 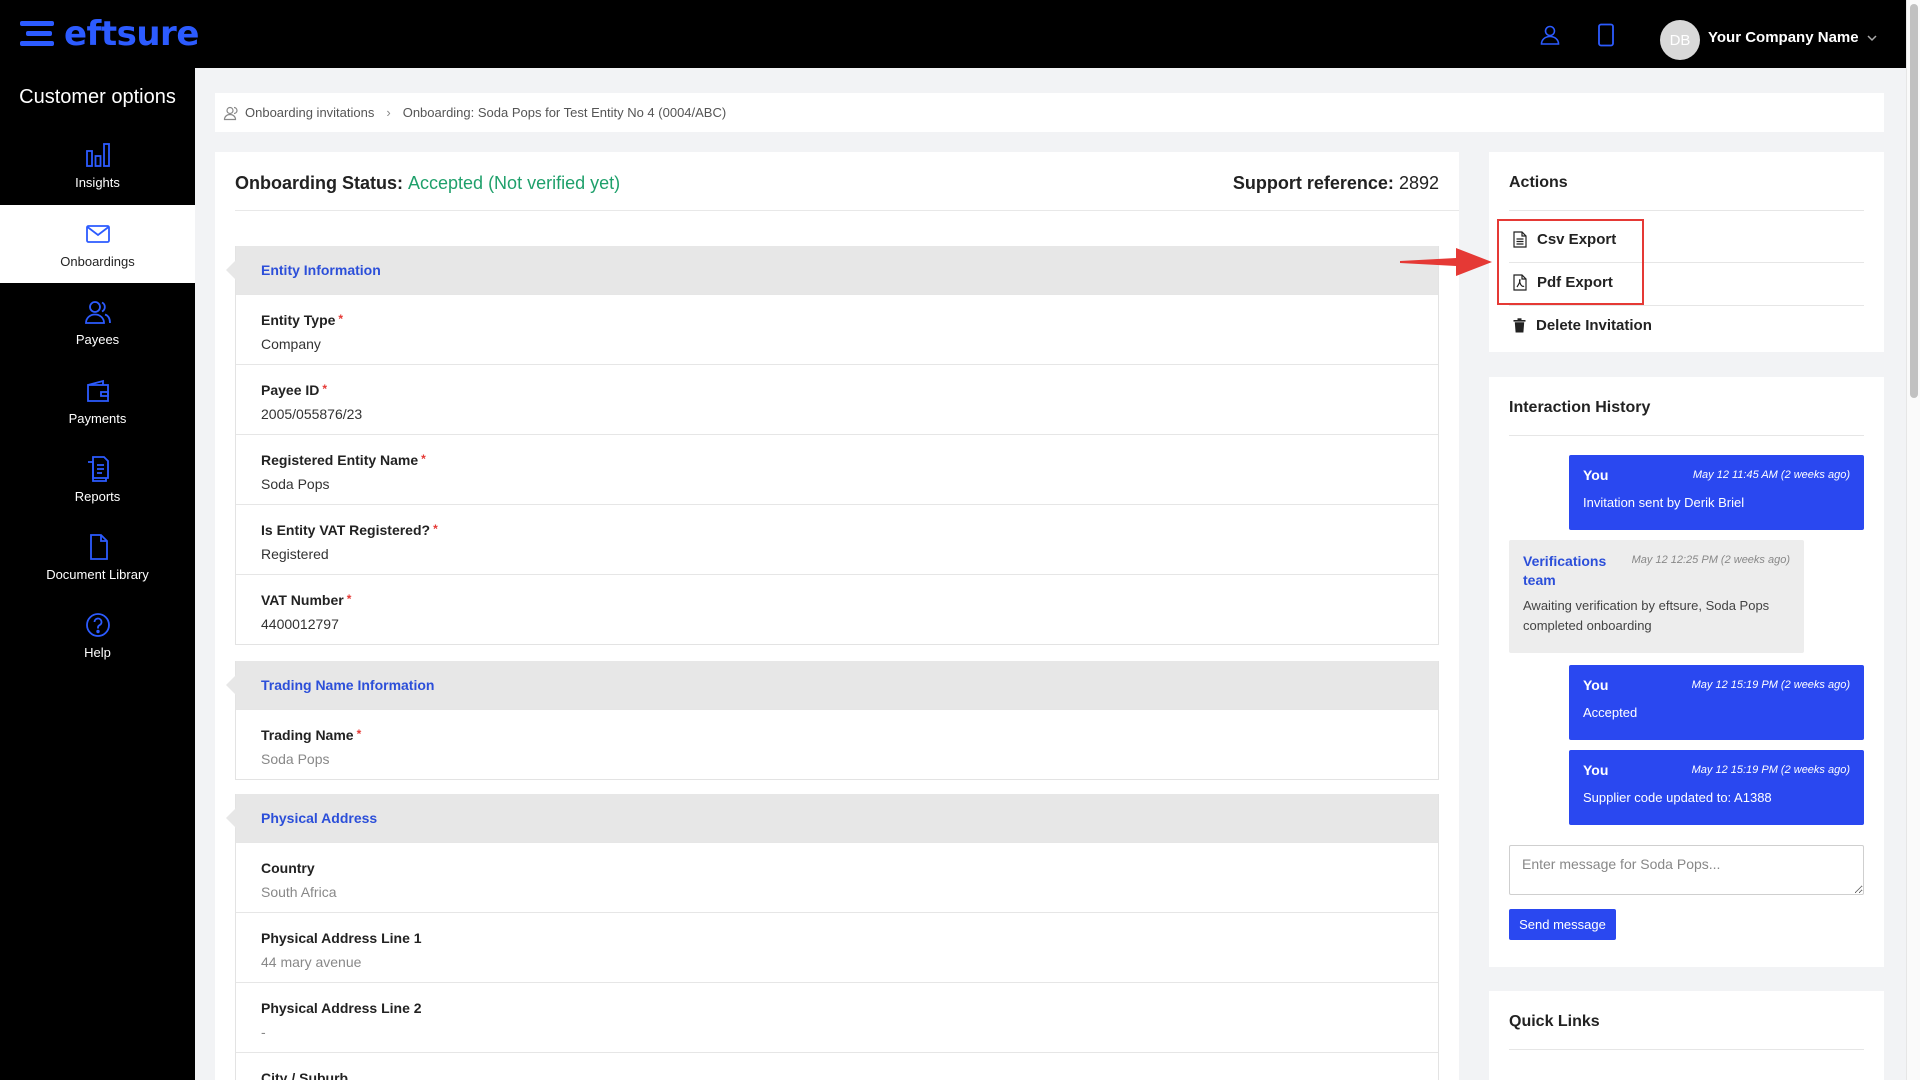 I want to click on sidebar-item-payees: Payees, so click(x=97, y=322).